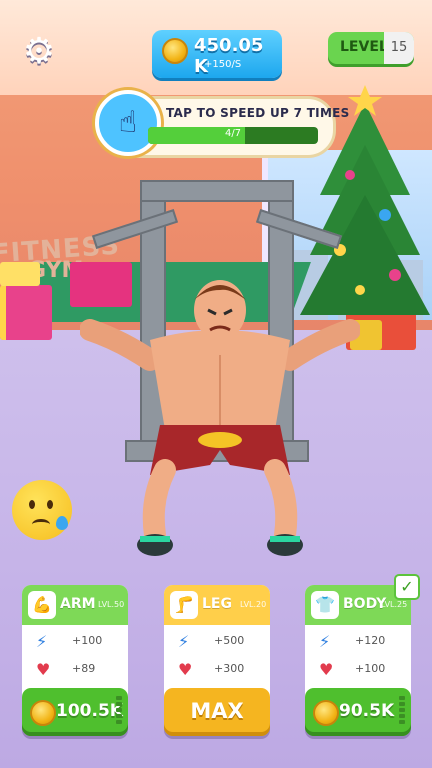 Image resolution: width=432 pixels, height=768 pixels. I want to click on card-level: LVL.50, so click(111, 604).